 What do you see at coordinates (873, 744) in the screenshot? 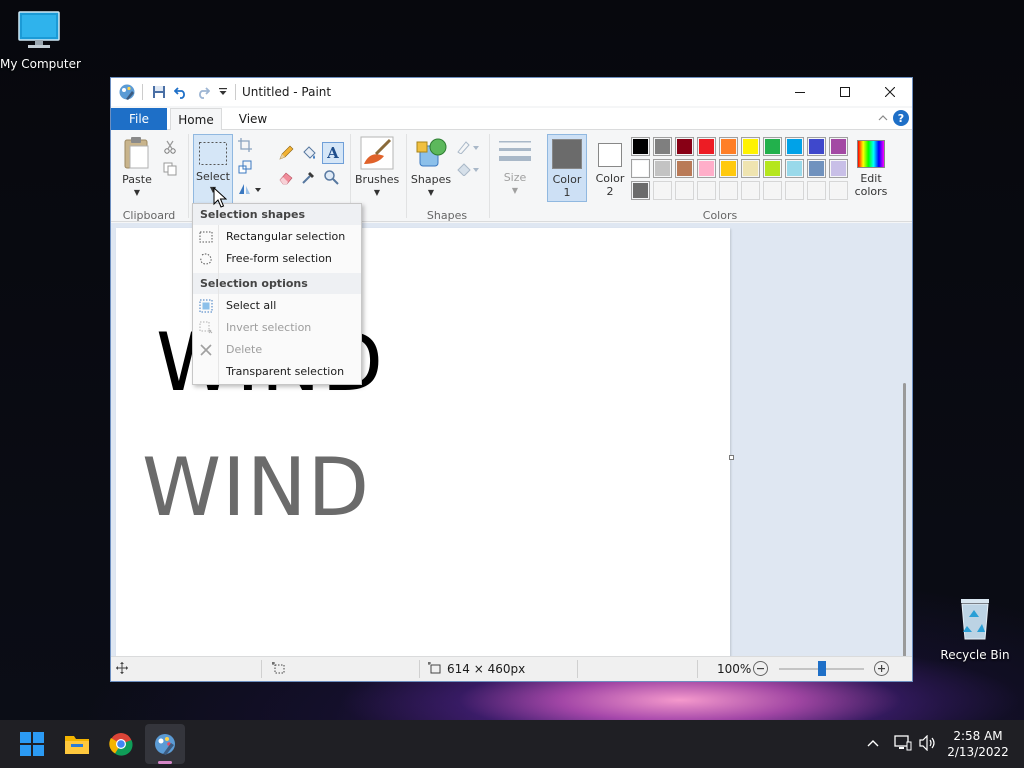
I see `show-hidden-icons-chevron-icon` at bounding box center [873, 744].